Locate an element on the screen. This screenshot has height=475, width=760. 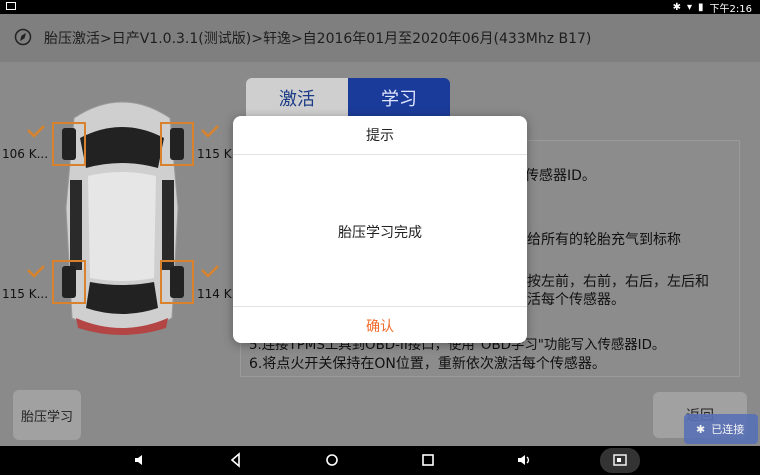
screenshot-button is located at coordinates (620, 460).